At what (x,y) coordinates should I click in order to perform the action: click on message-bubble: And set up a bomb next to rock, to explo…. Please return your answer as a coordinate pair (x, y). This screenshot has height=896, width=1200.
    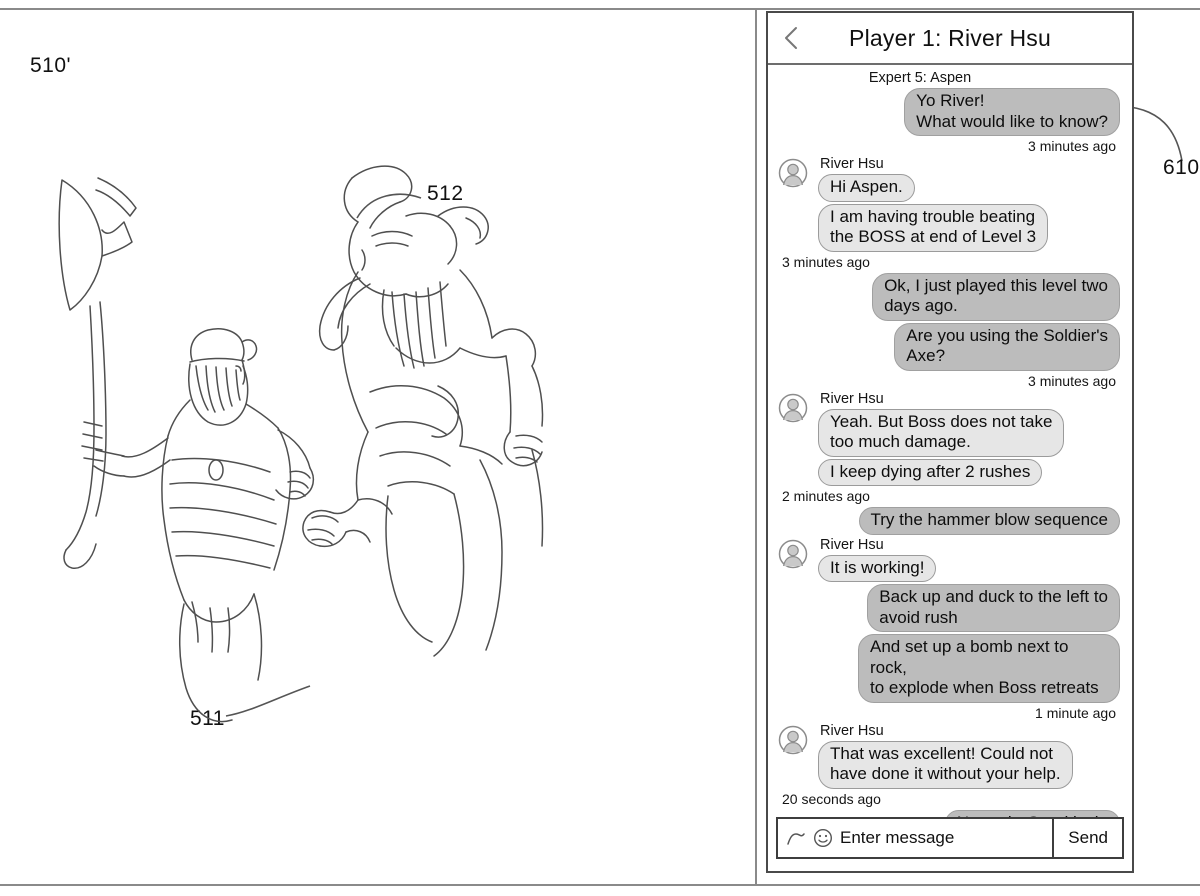
    Looking at the image, I should click on (989, 668).